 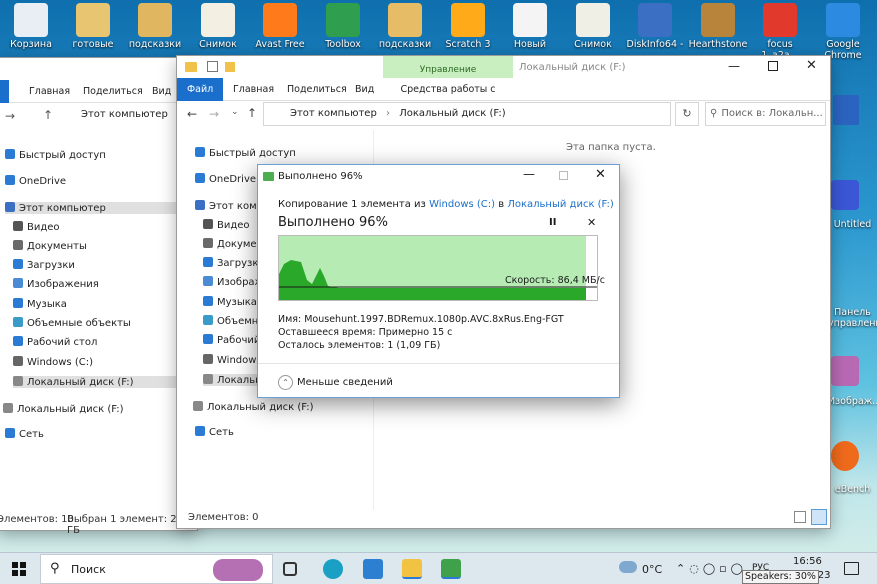 I want to click on back-nav-item-2: OneDrive, so click(x=35, y=181).